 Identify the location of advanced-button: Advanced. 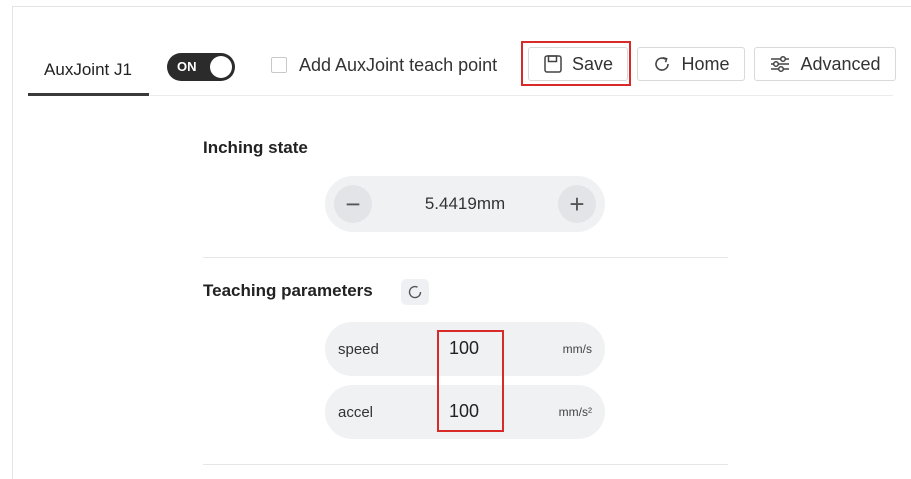
(825, 64).